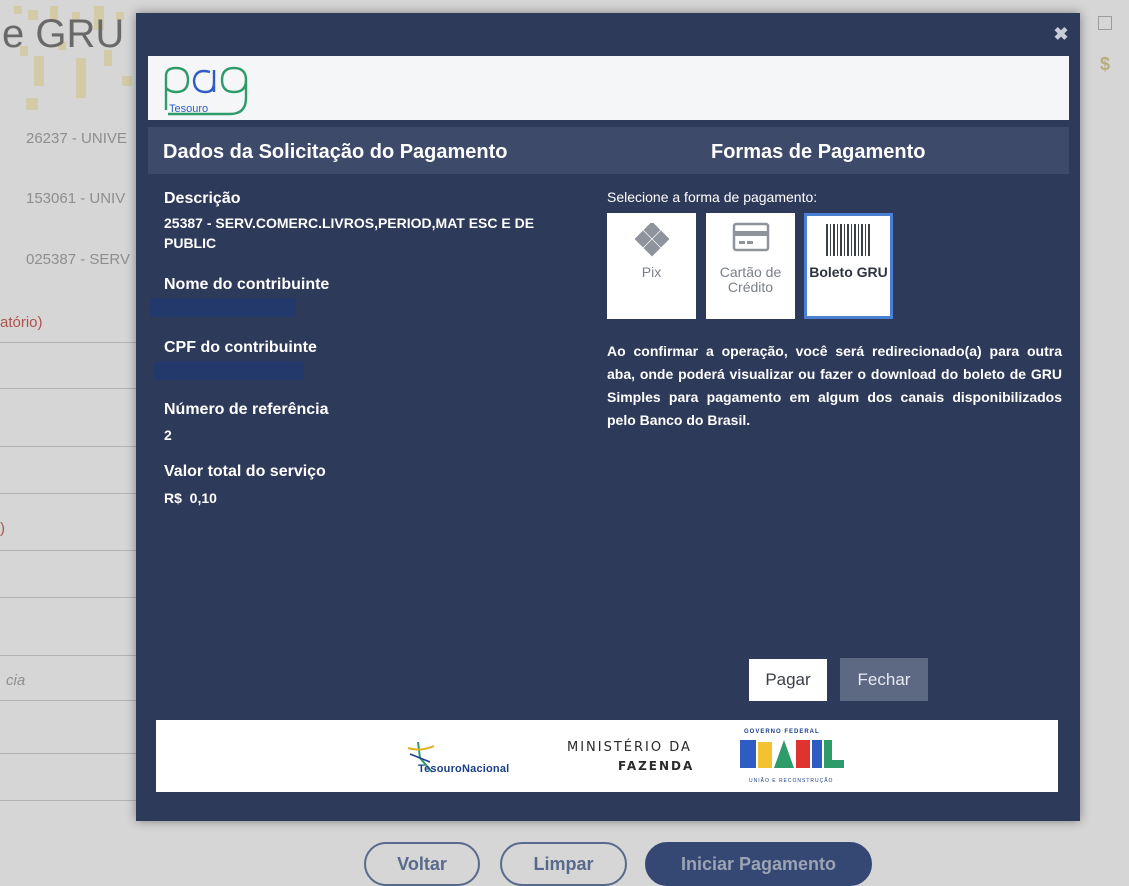 Image resolution: width=1129 pixels, height=886 pixels. I want to click on reference-number-value: 2, so click(168, 435).